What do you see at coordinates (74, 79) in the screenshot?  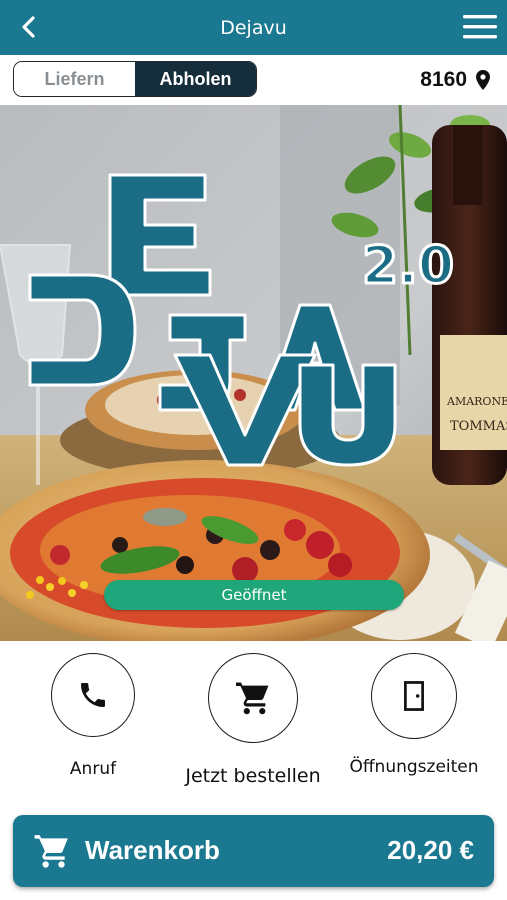 I see `option-liefern: Liefern` at bounding box center [74, 79].